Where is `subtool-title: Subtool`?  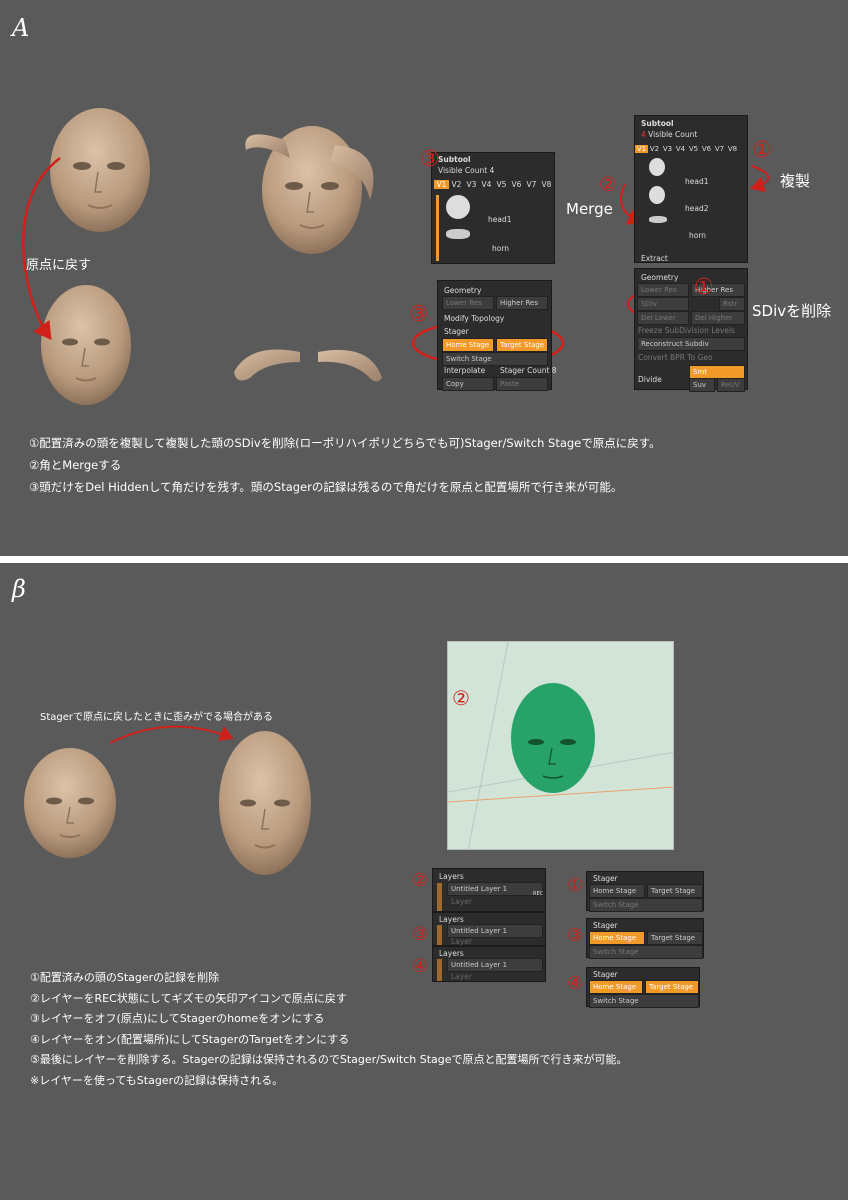
subtool-title: Subtool is located at coordinates (454, 159).